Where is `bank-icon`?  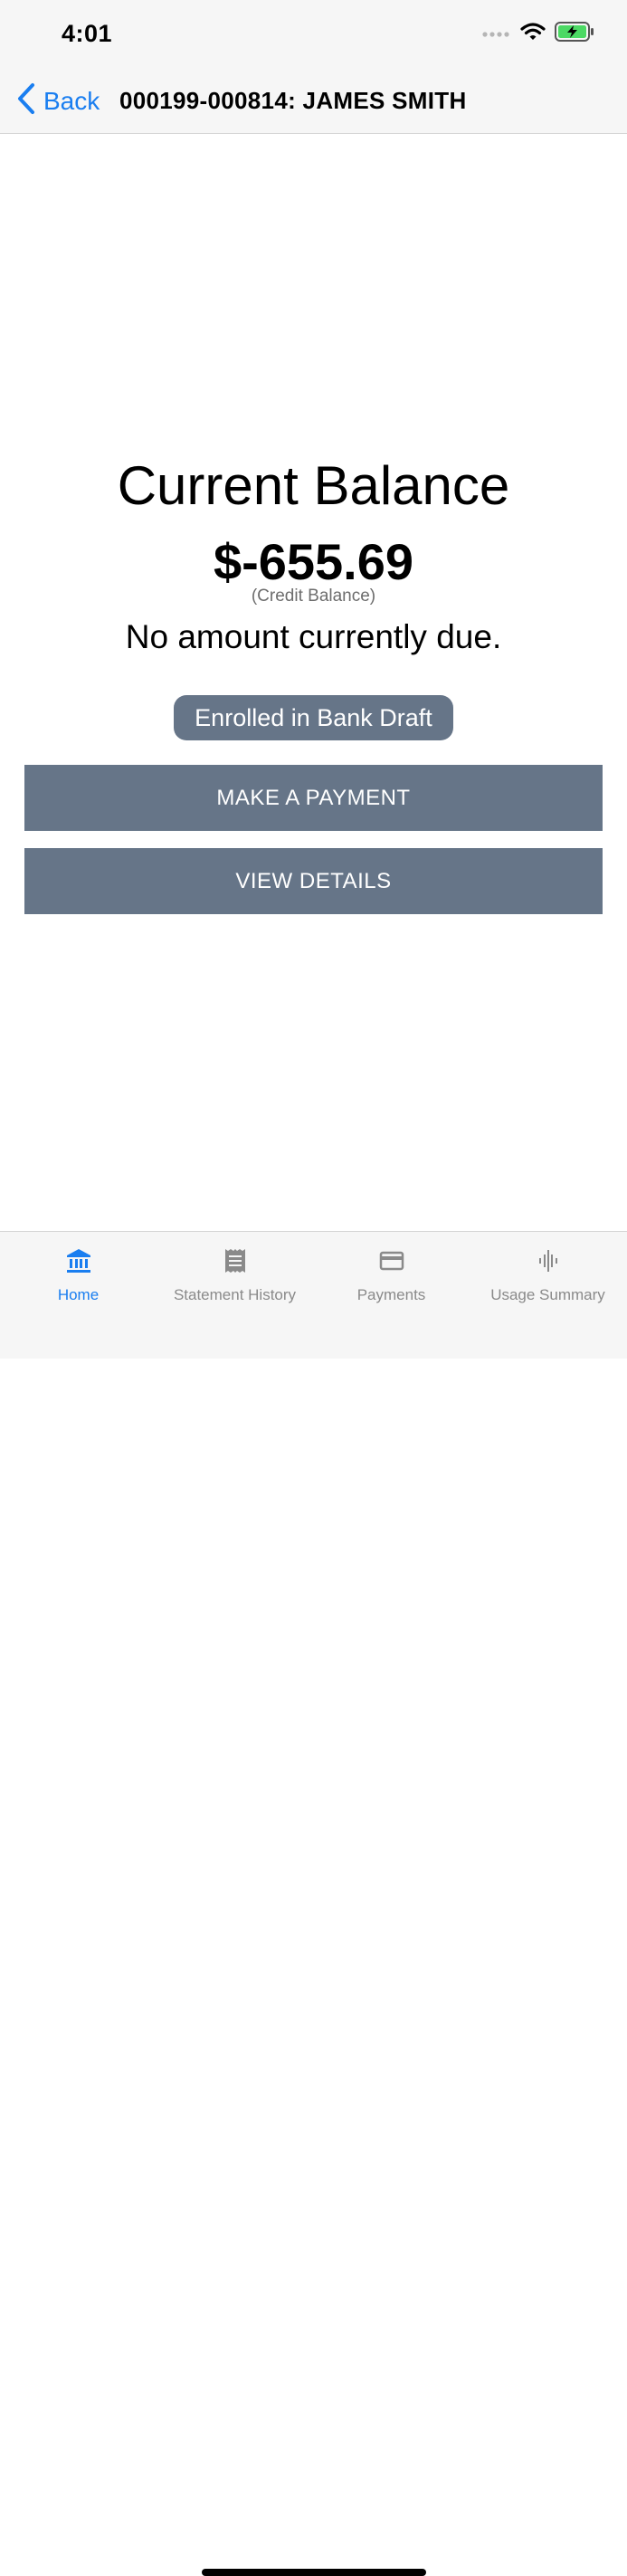
bank-icon is located at coordinates (79, 1261).